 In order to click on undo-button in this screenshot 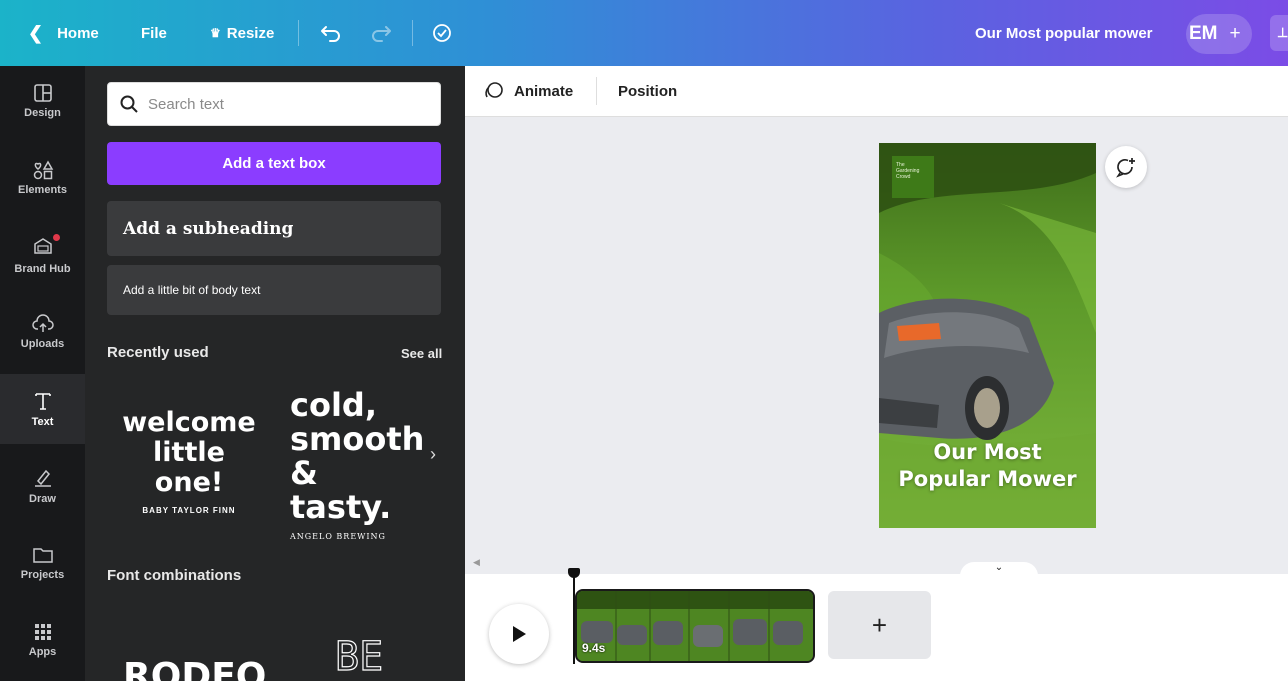, I will do `click(331, 33)`.